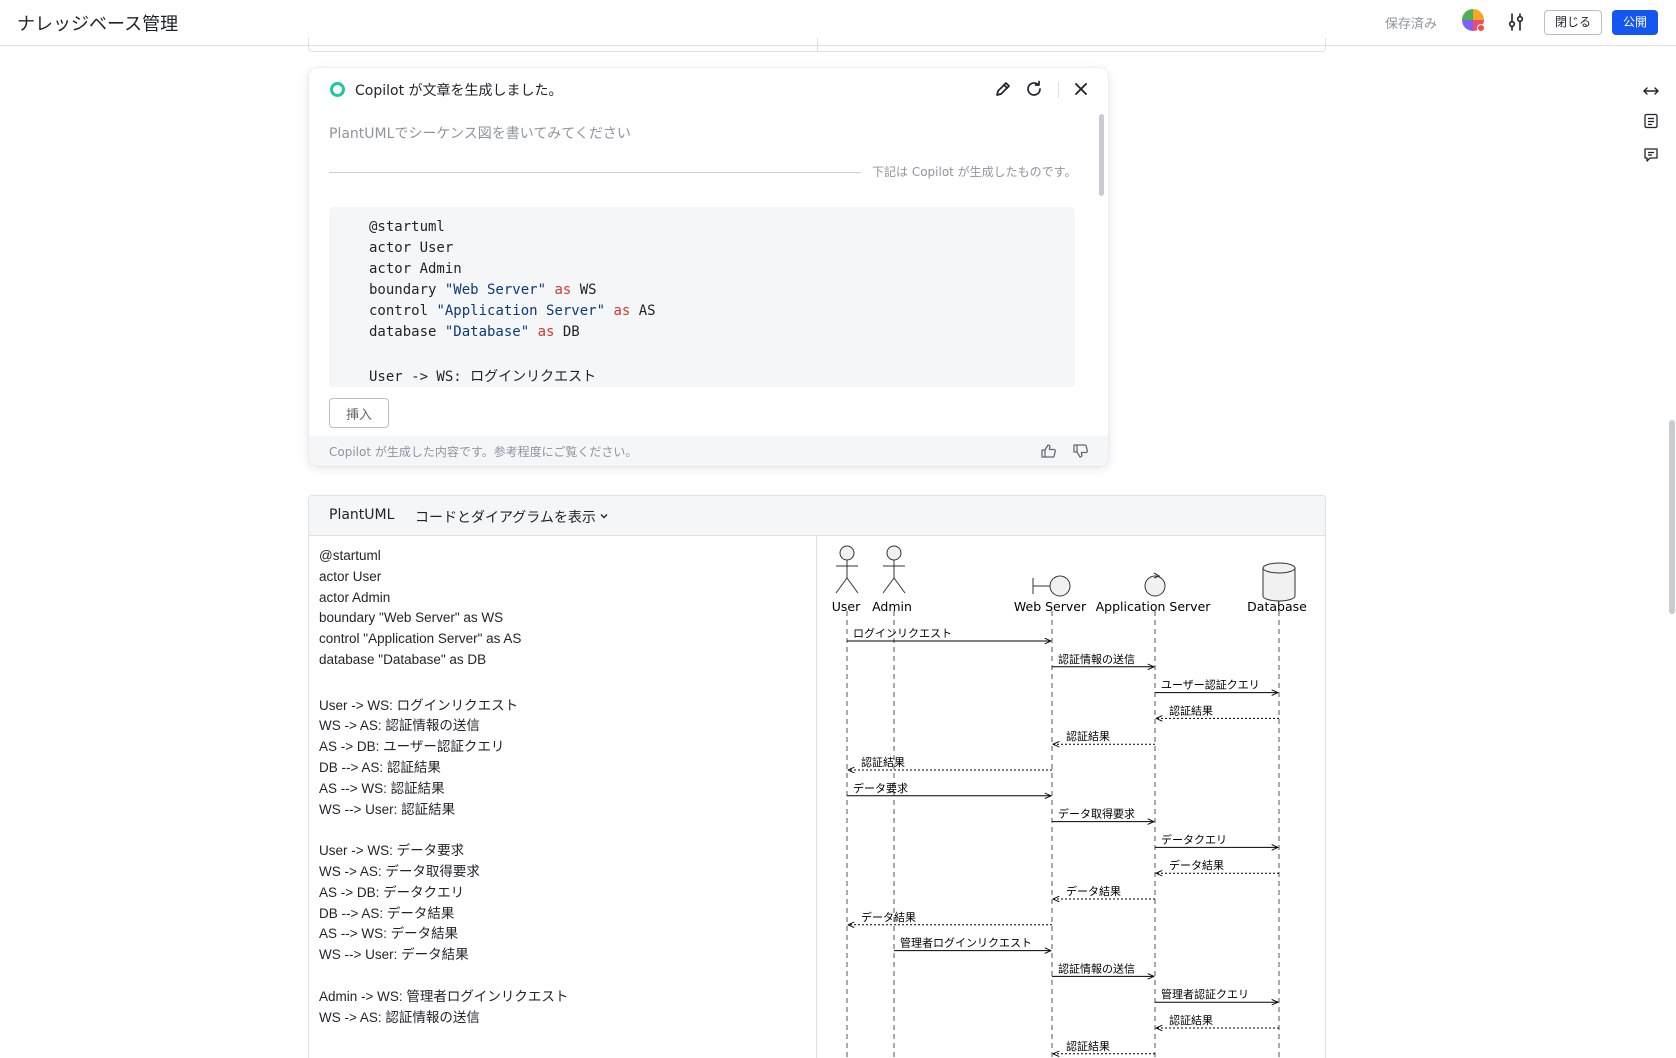 The image size is (1676, 1058). Describe the element at coordinates (412, 747) in the screenshot. I see `source-line: AS -> DB: ユーザー認証クエリ` at that location.